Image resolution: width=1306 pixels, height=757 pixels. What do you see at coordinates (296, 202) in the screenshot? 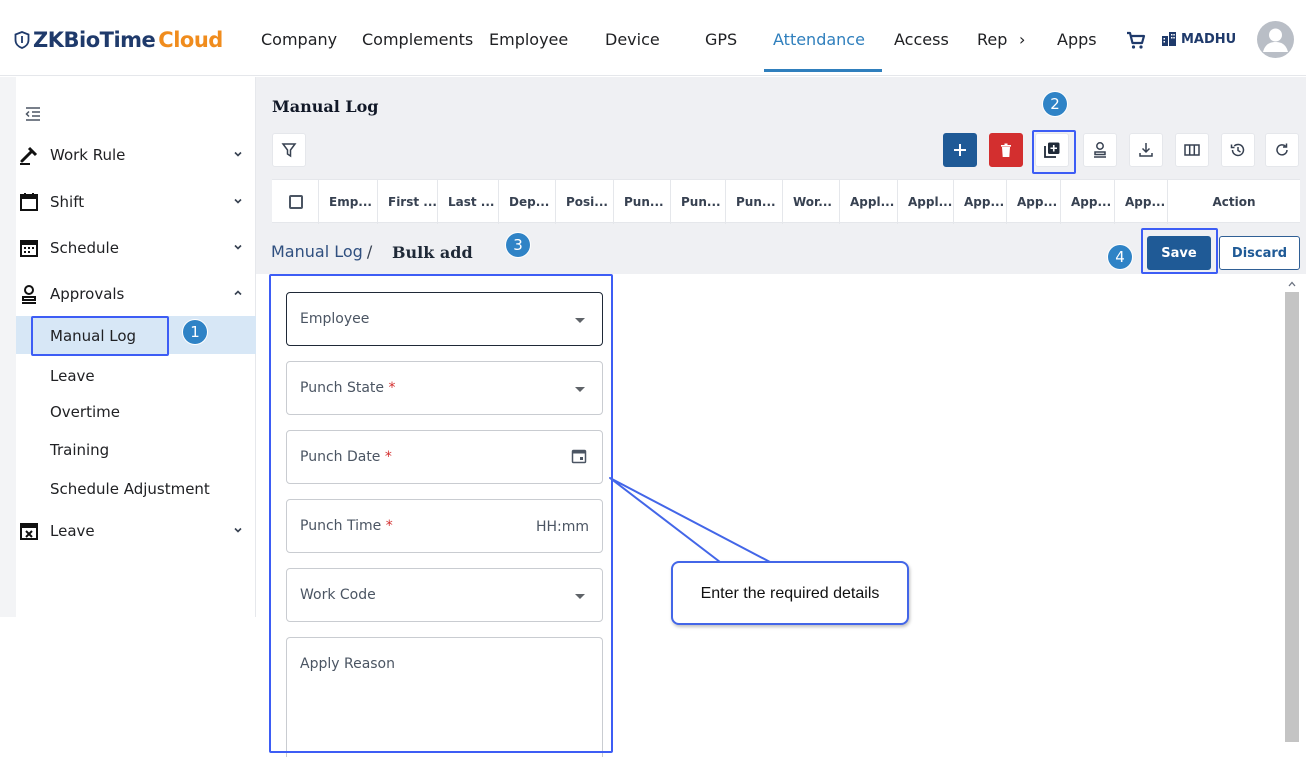
I see `select-all-checkbox` at bounding box center [296, 202].